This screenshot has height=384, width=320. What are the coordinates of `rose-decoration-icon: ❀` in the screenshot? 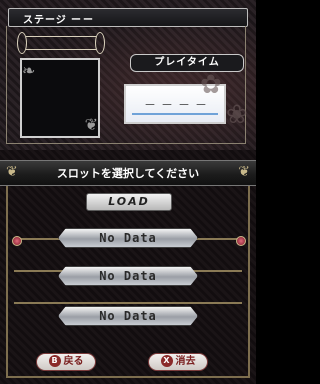 It's located at (237, 115).